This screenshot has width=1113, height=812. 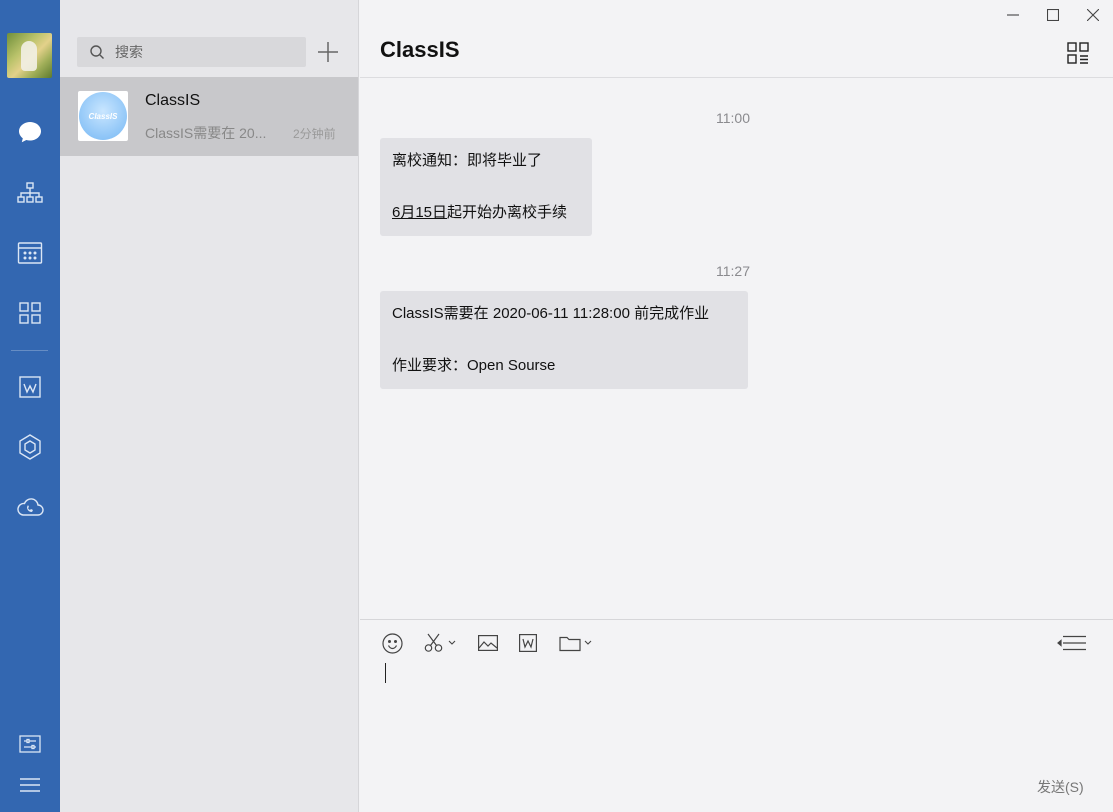 I want to click on word-doc-icon, so click(x=528, y=643).